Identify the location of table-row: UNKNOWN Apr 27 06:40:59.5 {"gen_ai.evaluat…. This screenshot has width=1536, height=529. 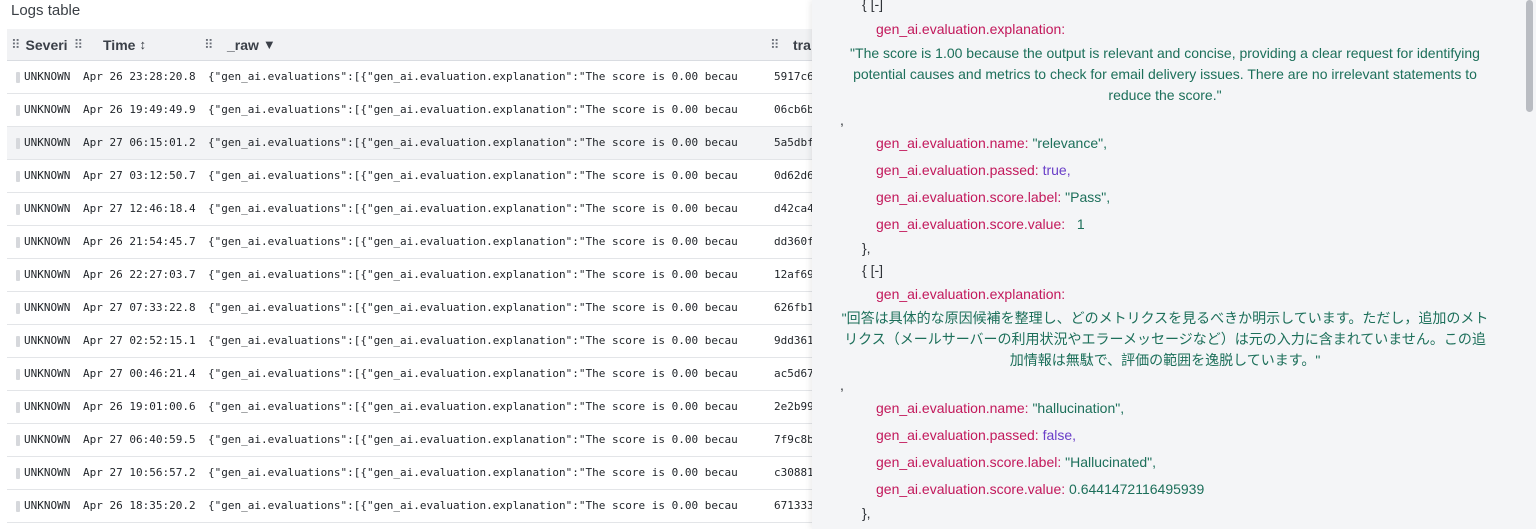
(409, 440).